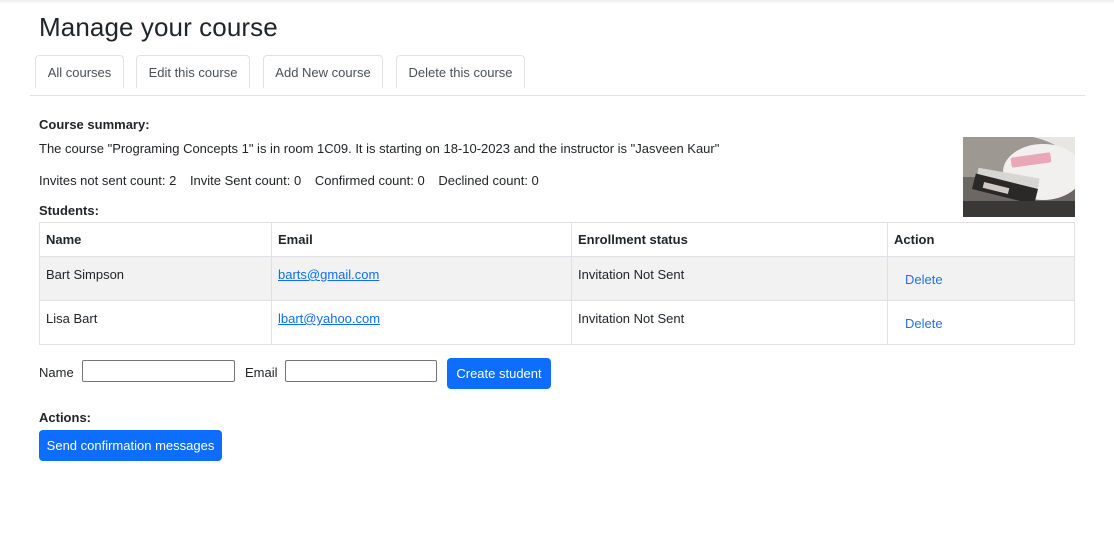 The height and width of the screenshot is (535, 1114). I want to click on course-photo-icon, so click(1019, 177).